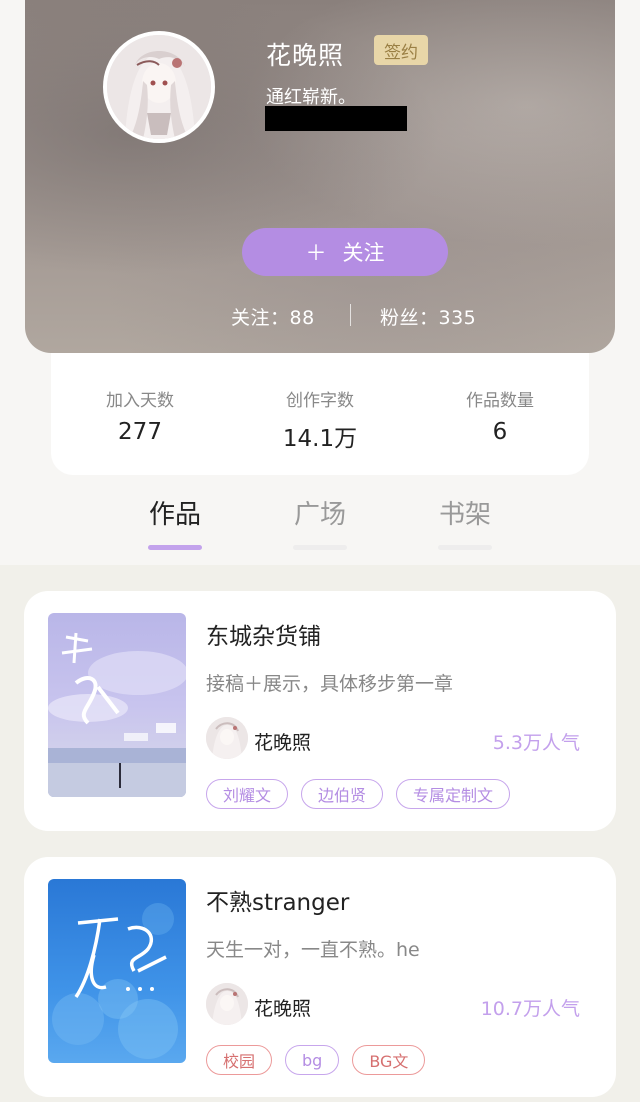 The image size is (640, 1102). Describe the element at coordinates (350, 315) in the screenshot. I see `divider` at that location.